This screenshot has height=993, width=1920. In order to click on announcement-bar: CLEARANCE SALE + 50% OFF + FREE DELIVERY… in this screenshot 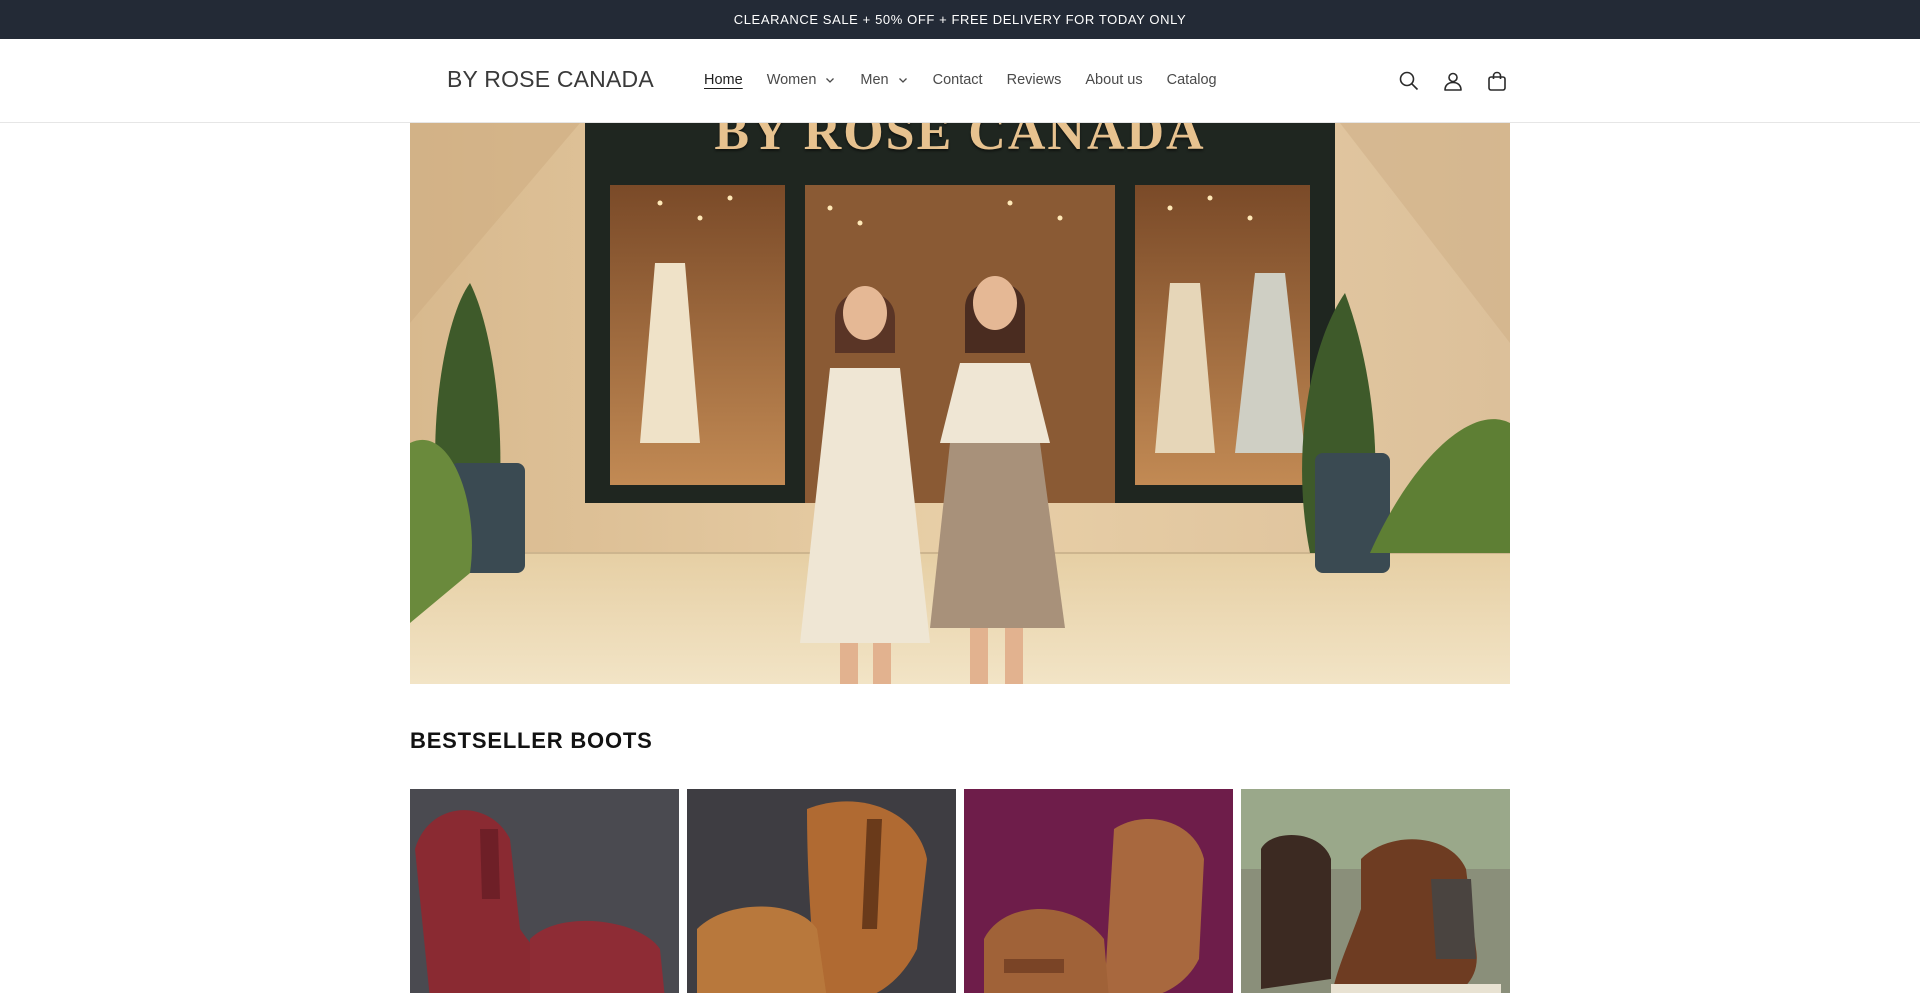, I will do `click(960, 19)`.